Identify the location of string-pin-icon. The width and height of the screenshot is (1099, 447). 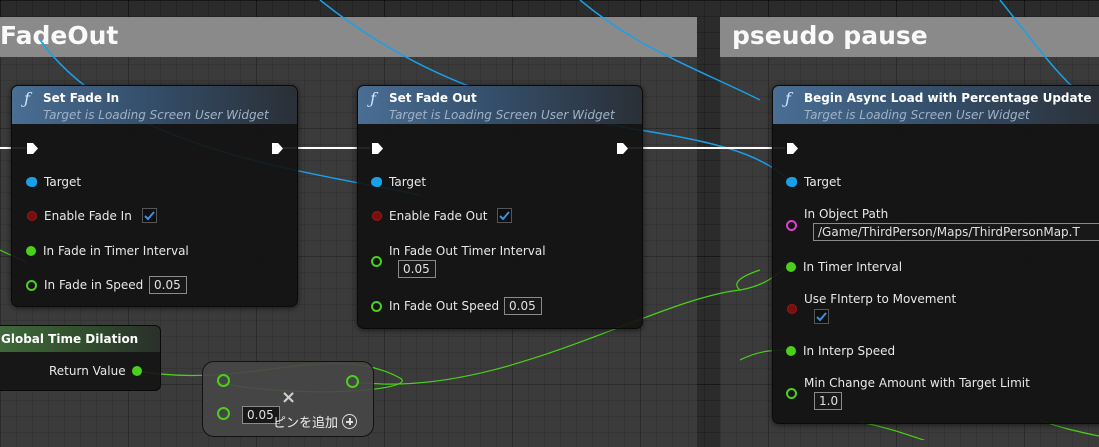
(791, 225).